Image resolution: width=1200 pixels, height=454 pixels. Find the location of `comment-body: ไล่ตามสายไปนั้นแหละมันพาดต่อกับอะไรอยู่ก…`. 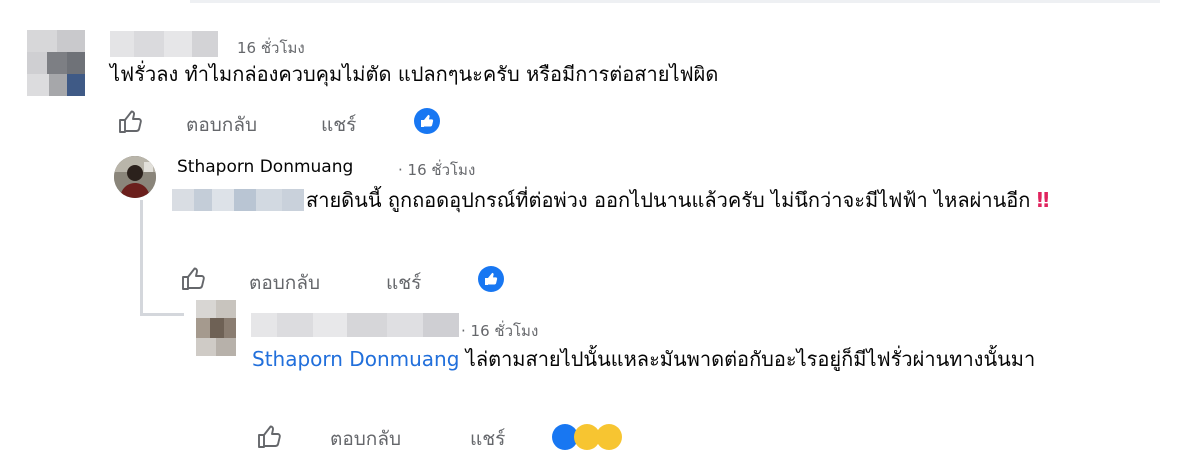

comment-body: ไล่ตามสายไปนั้นแหละมันพาดต่อกับอะไรอยู่ก… is located at coordinates (747, 359).